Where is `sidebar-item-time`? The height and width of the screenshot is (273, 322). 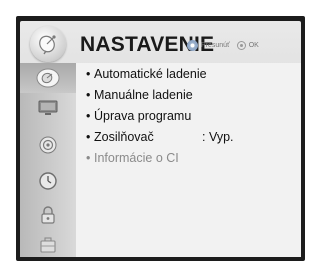
sidebar-item-time is located at coordinates (48, 181).